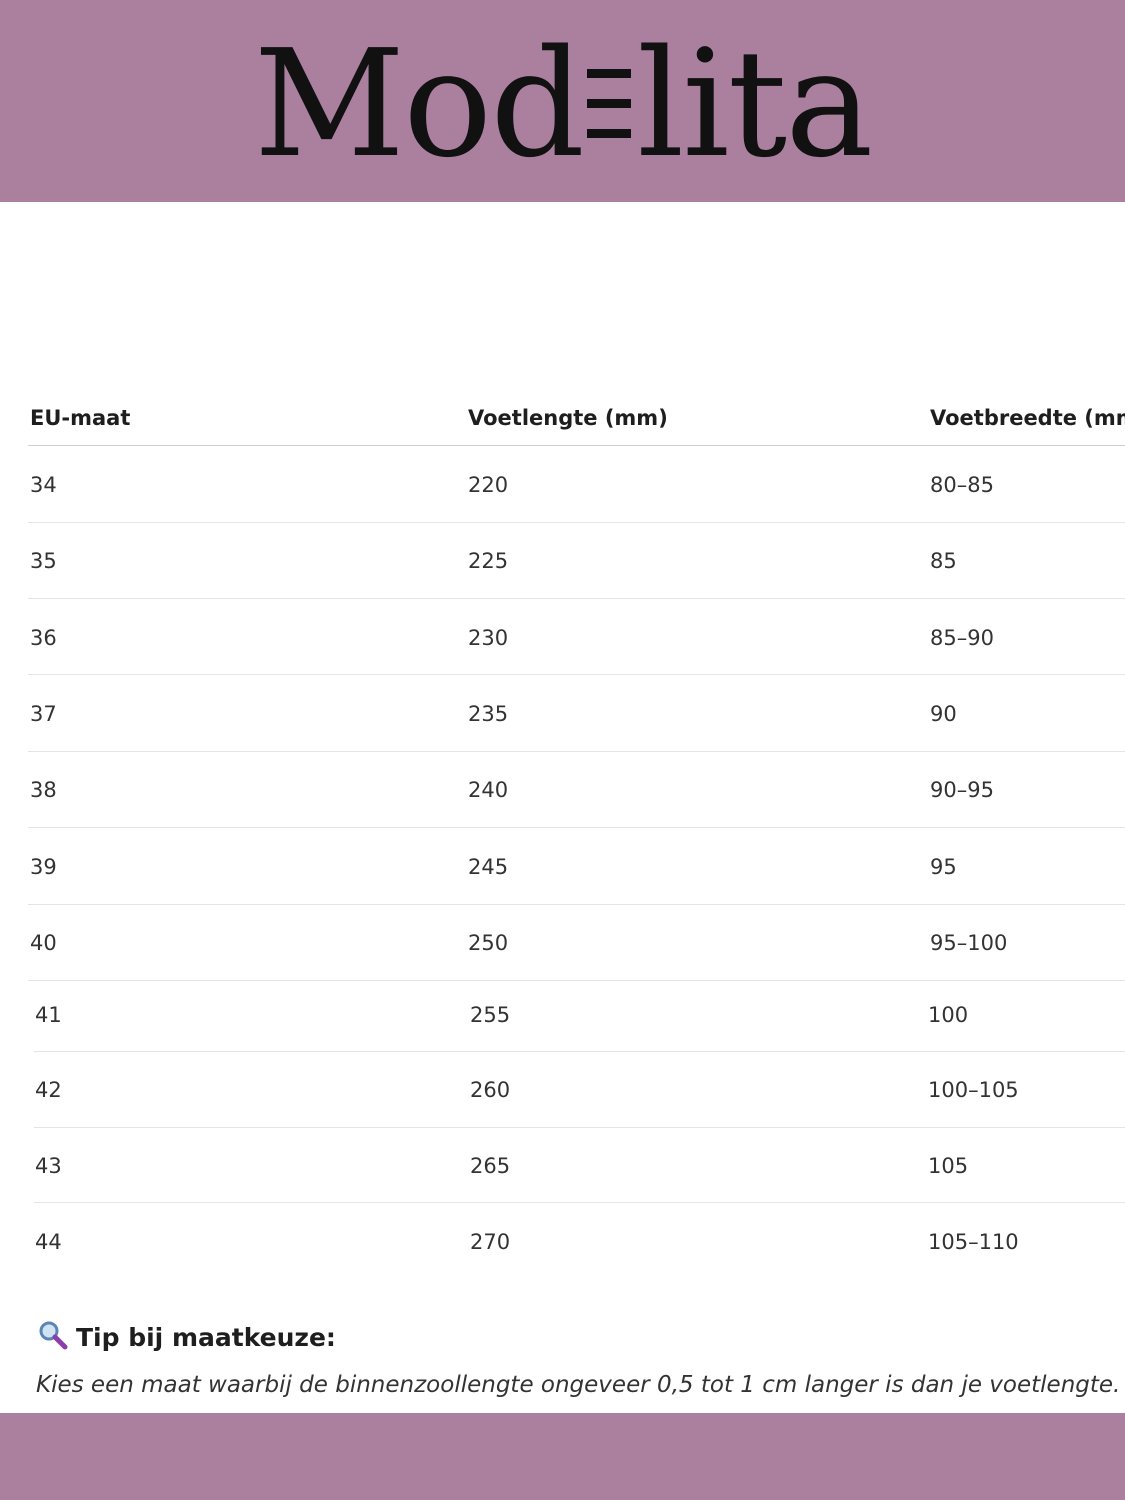 Image resolution: width=1125 pixels, height=1500 pixels. What do you see at coordinates (48, 1242) in the screenshot?
I see `cell-eu-size: 44` at bounding box center [48, 1242].